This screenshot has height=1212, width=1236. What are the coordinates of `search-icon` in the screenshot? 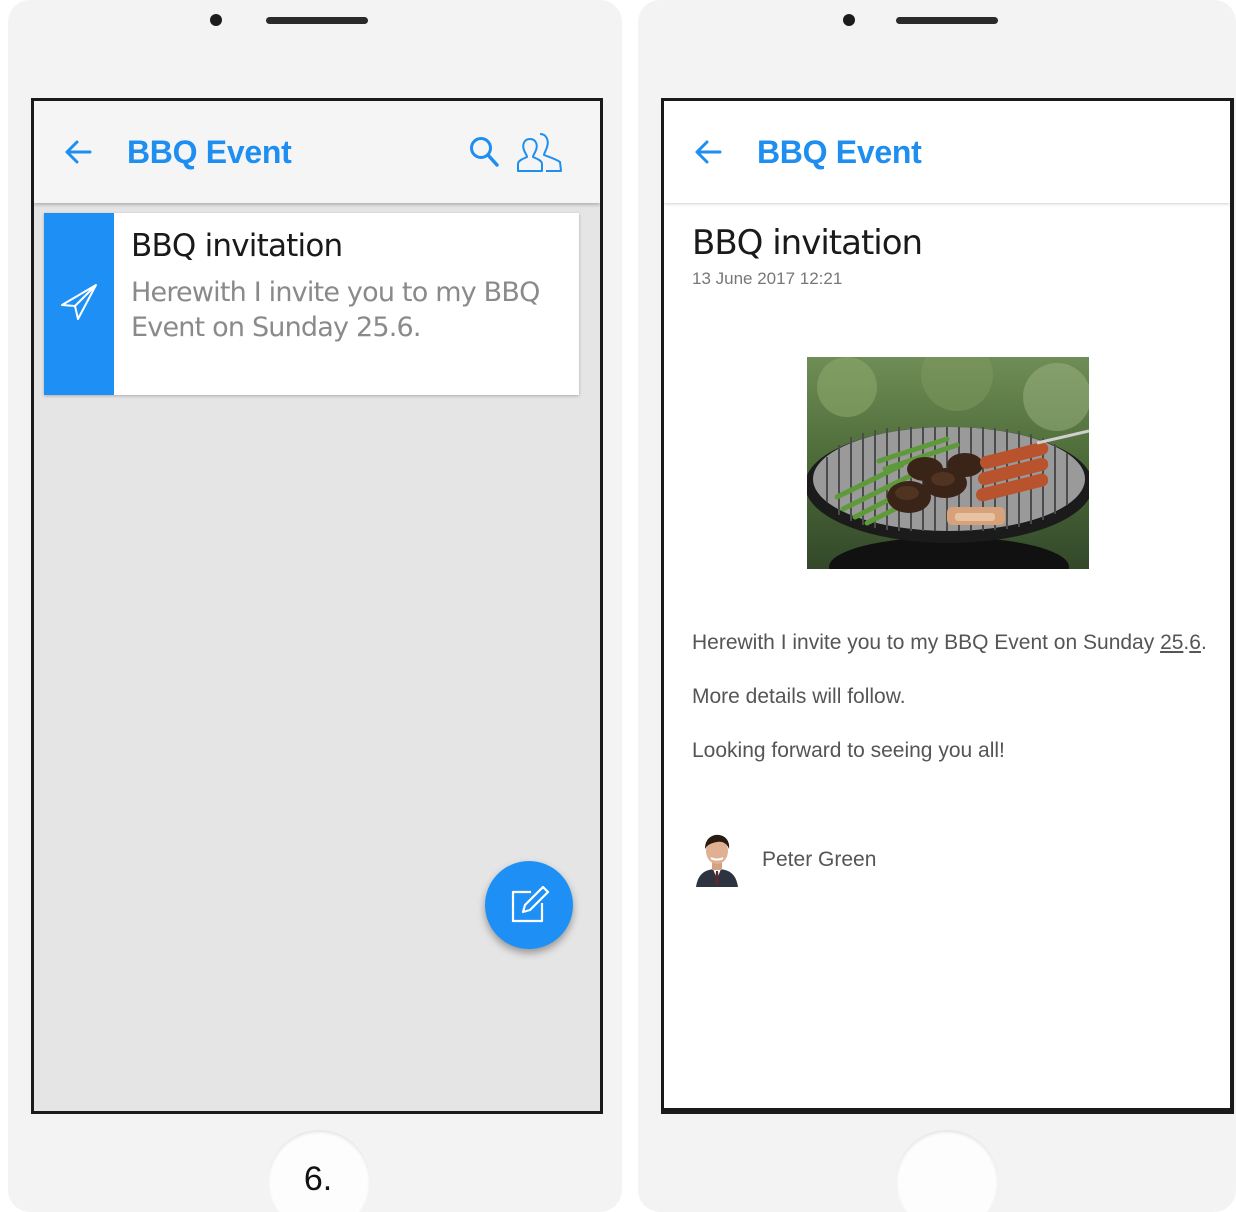 It's located at (484, 152).